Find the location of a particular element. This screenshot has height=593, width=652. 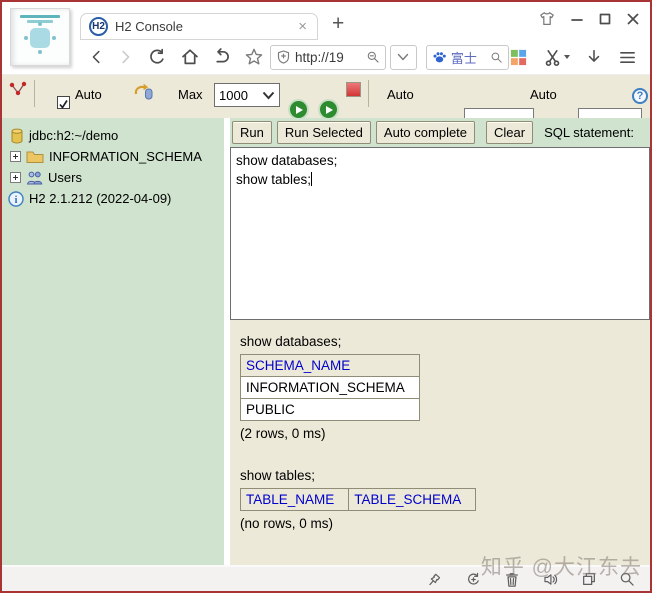

download-arrow-icon is located at coordinates (594, 57).